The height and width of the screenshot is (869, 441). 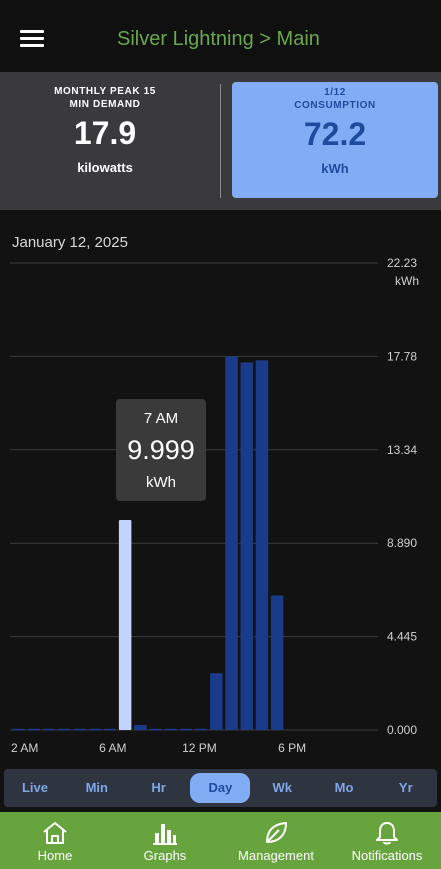 I want to click on x-tick-label: 2 AM, so click(x=24, y=748).